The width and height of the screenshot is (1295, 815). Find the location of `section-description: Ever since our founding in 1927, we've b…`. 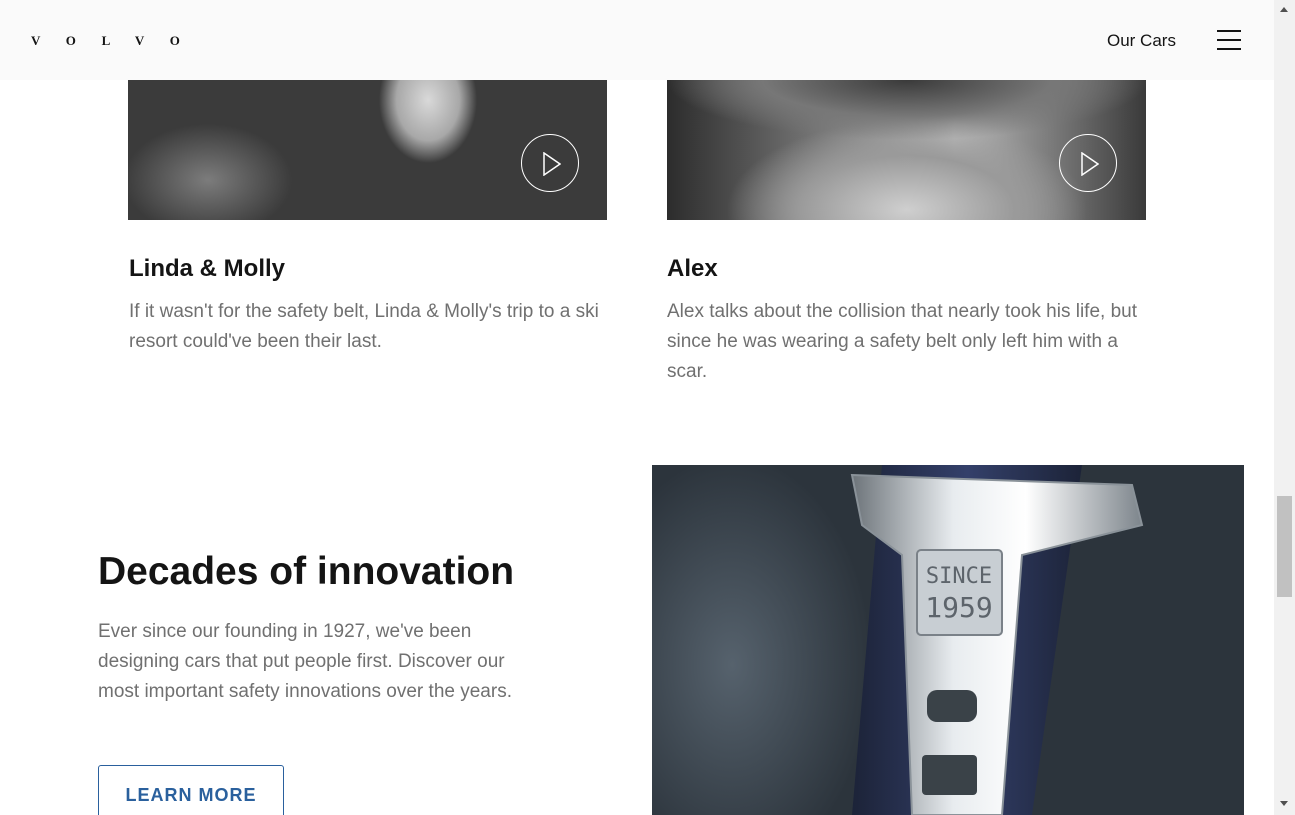

section-description: Ever since our founding in 1927, we've b… is located at coordinates (305, 661).